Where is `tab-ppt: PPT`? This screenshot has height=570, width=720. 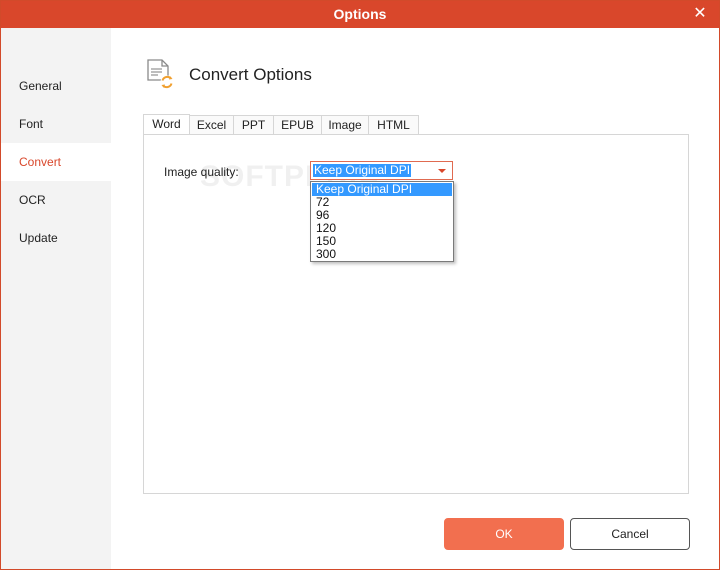
tab-ppt: PPT is located at coordinates (253, 124).